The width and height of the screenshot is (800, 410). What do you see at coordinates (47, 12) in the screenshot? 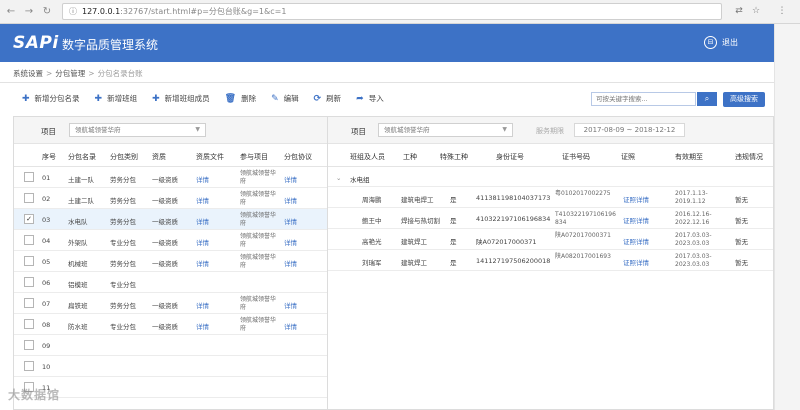
I see `reload-icon: ↻` at bounding box center [47, 12].